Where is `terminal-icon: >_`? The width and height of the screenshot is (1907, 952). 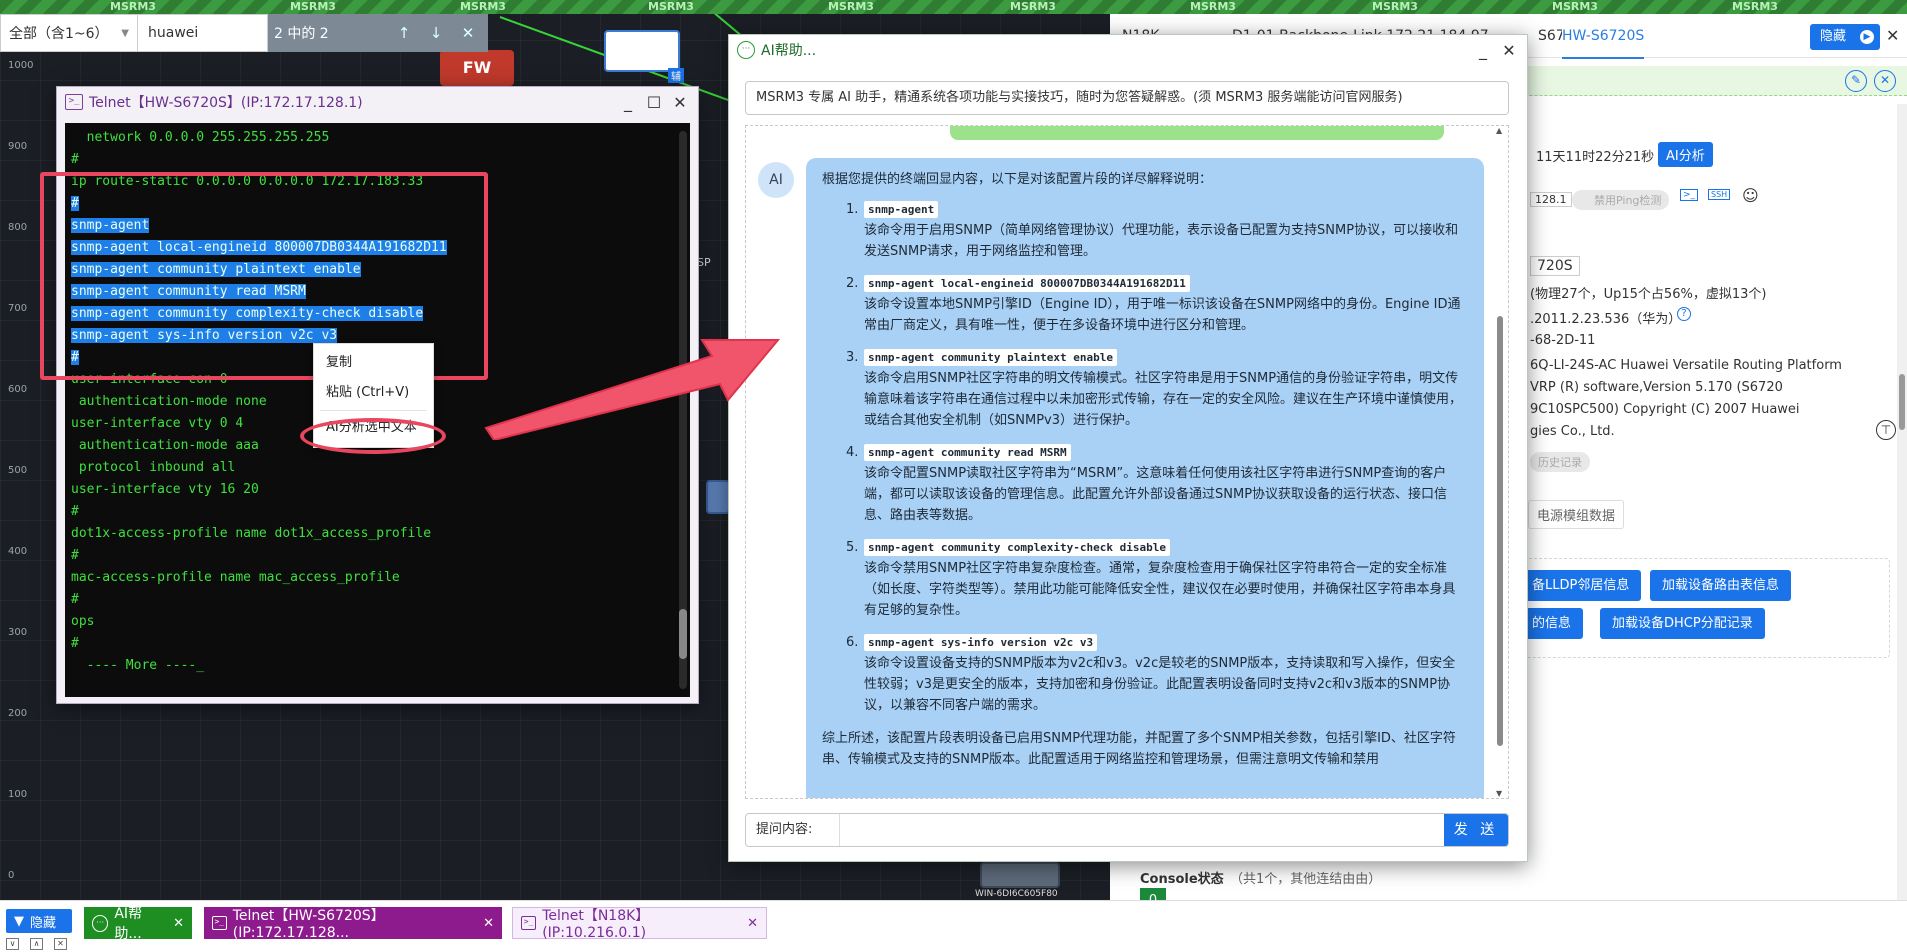
terminal-icon: >_ is located at coordinates (1689, 195).